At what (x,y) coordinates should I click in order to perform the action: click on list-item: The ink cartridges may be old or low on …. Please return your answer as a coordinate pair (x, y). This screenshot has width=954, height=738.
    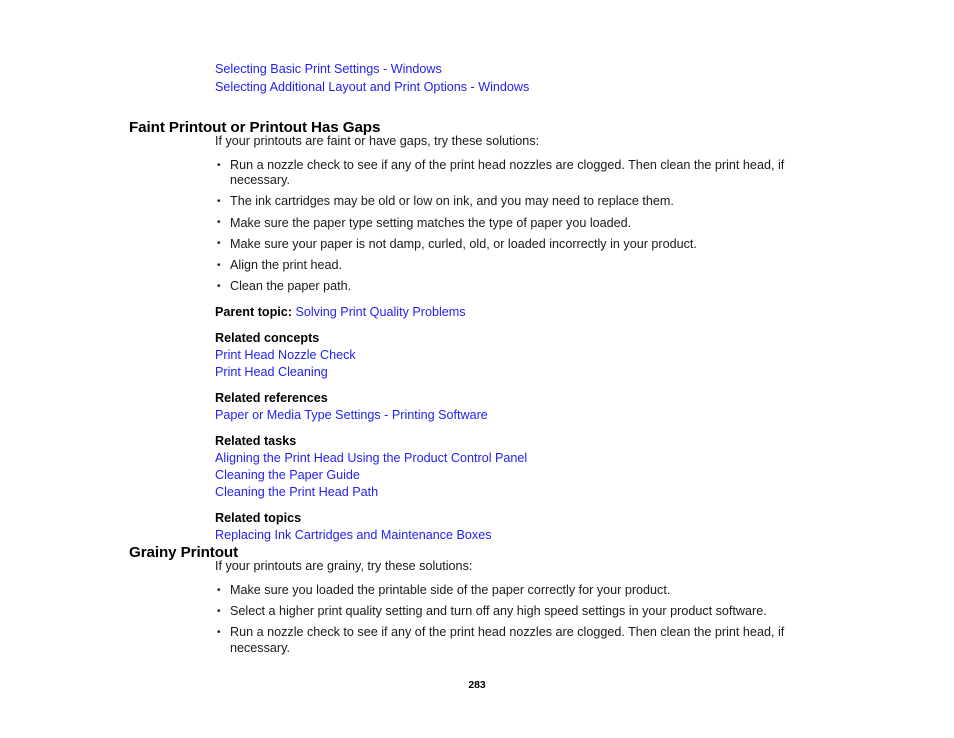
    Looking at the image, I should click on (520, 202).